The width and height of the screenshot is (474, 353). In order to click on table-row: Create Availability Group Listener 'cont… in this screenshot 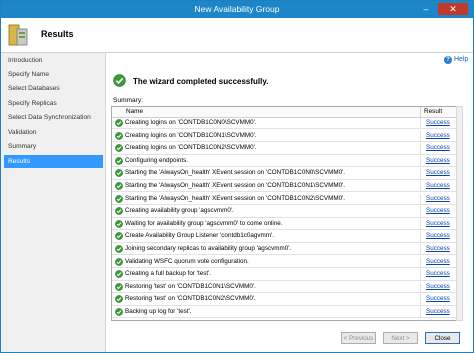, I will do `click(284, 237)`.